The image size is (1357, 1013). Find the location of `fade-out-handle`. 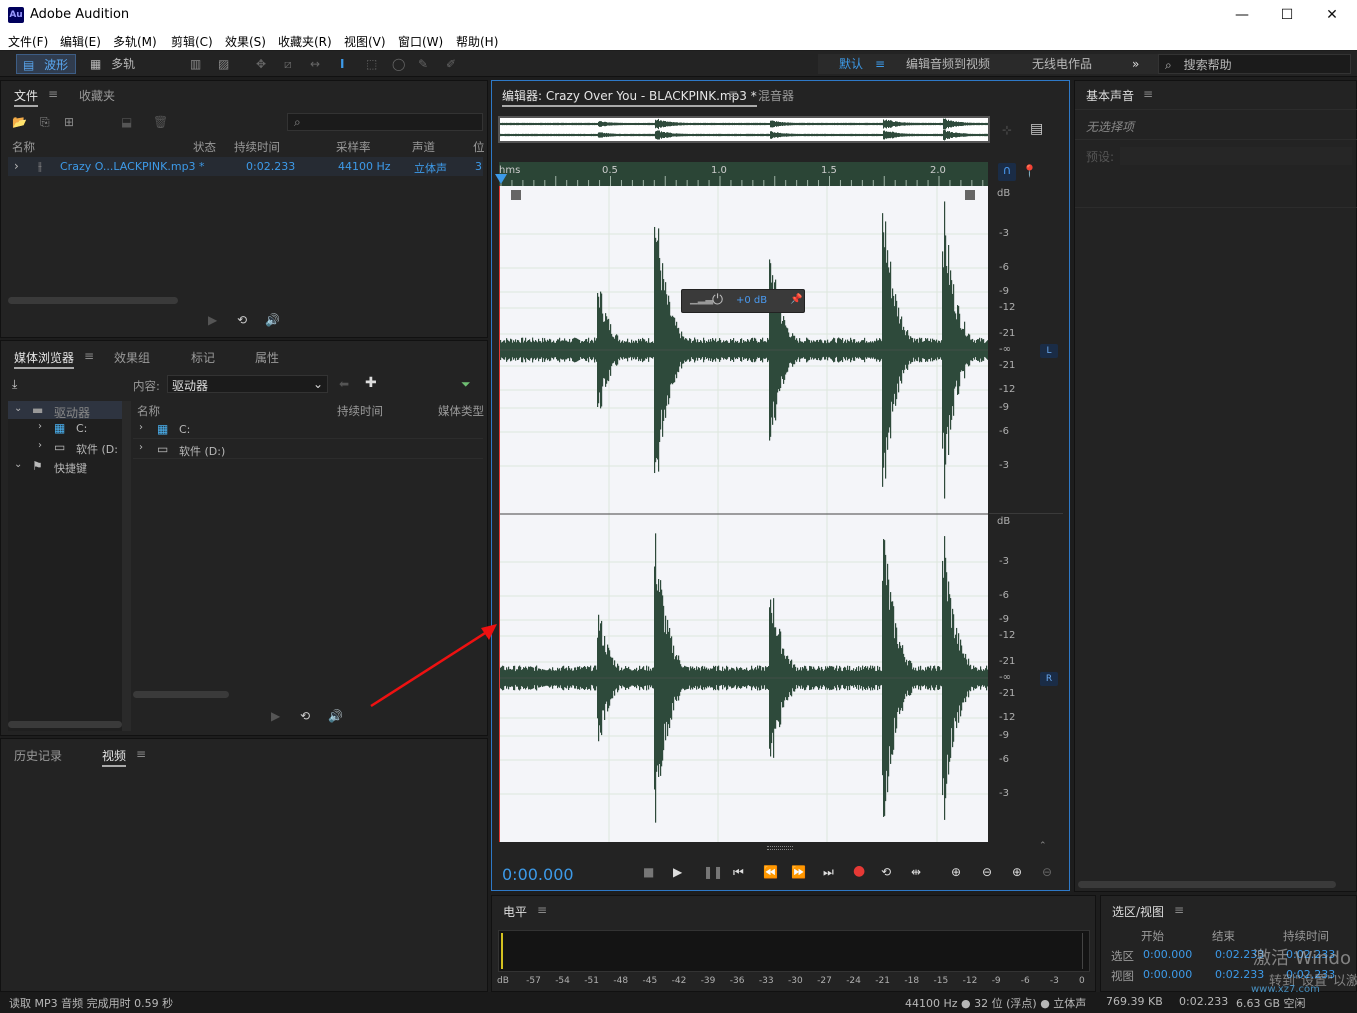

fade-out-handle is located at coordinates (970, 195).